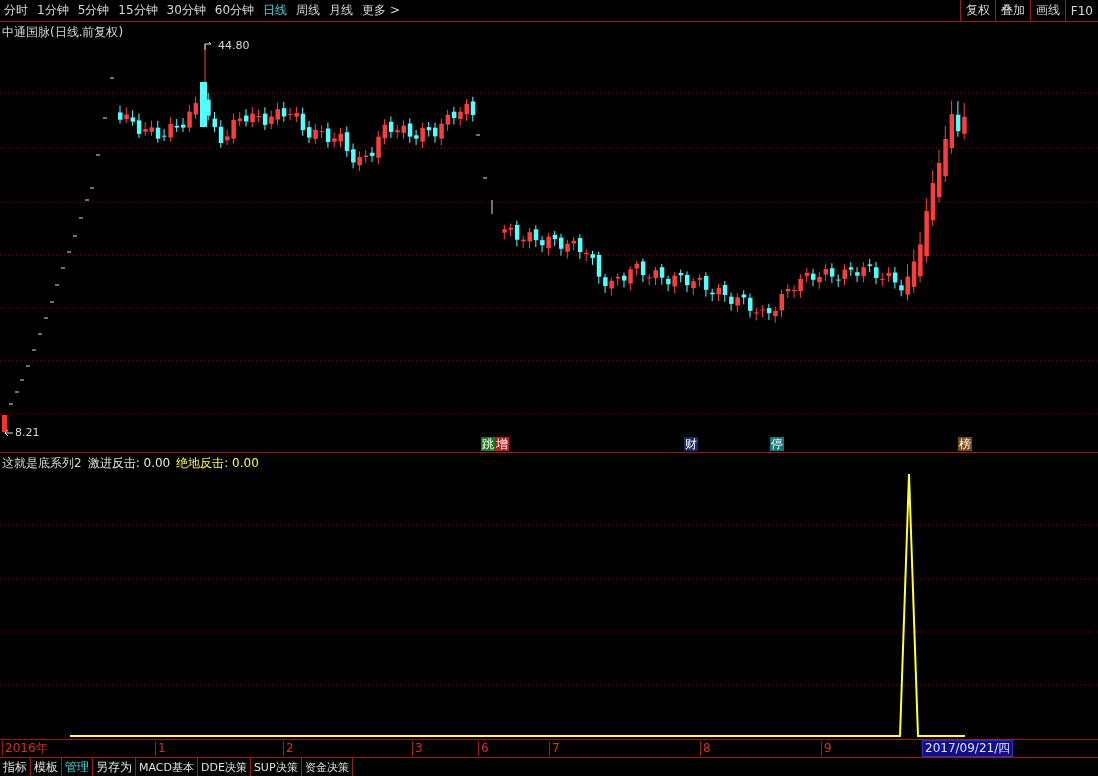  I want to click on toolbar-button: 叠加, so click(1012, 10).